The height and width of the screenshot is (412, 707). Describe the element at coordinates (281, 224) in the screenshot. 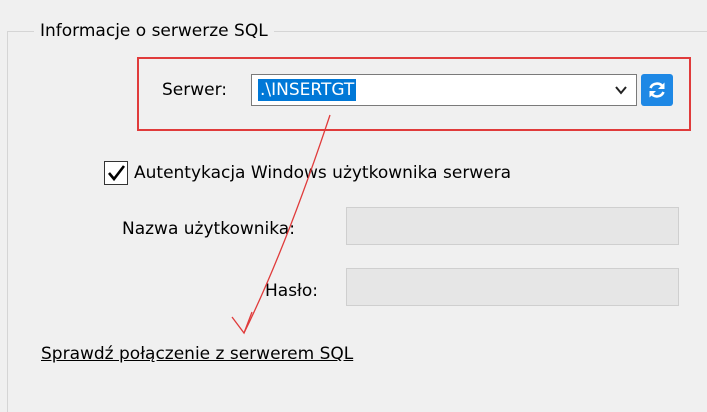

I see `annotation-arrow` at that location.